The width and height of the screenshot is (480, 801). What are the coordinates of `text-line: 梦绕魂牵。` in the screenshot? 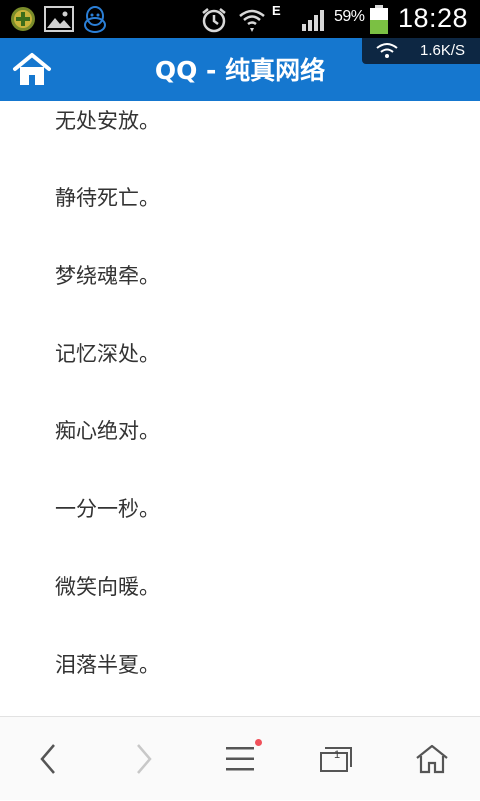 It's located at (107, 276).